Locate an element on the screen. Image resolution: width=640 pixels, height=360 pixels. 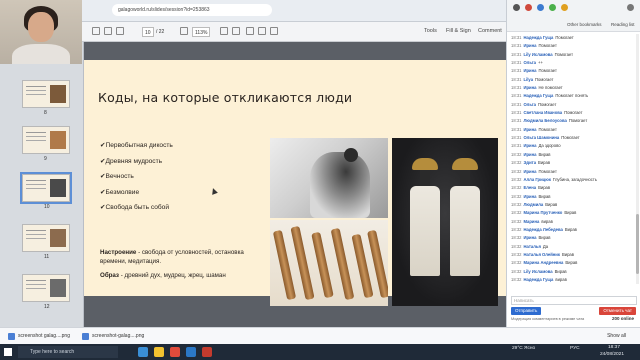
profile-icon is located at coordinates (630, 7).